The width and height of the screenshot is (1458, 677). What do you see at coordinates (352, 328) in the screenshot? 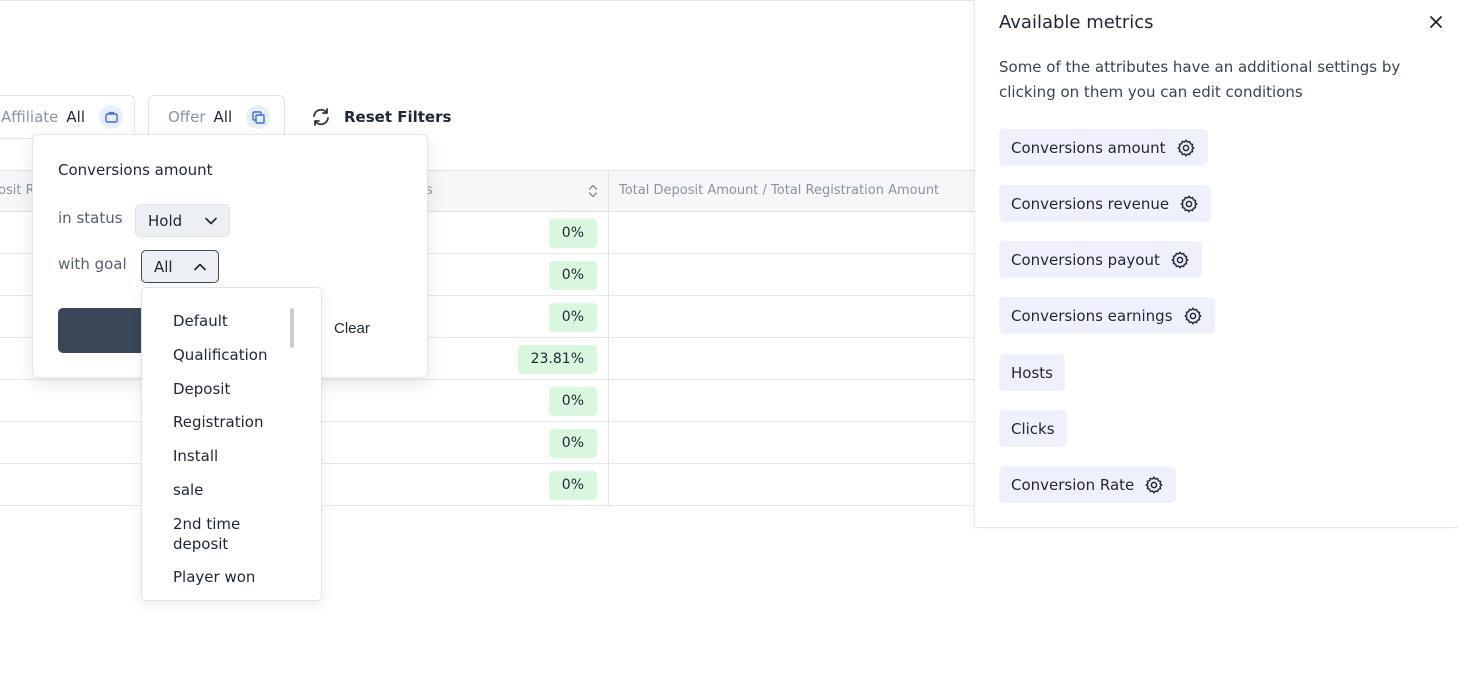
I see `clear-button: Clear` at bounding box center [352, 328].